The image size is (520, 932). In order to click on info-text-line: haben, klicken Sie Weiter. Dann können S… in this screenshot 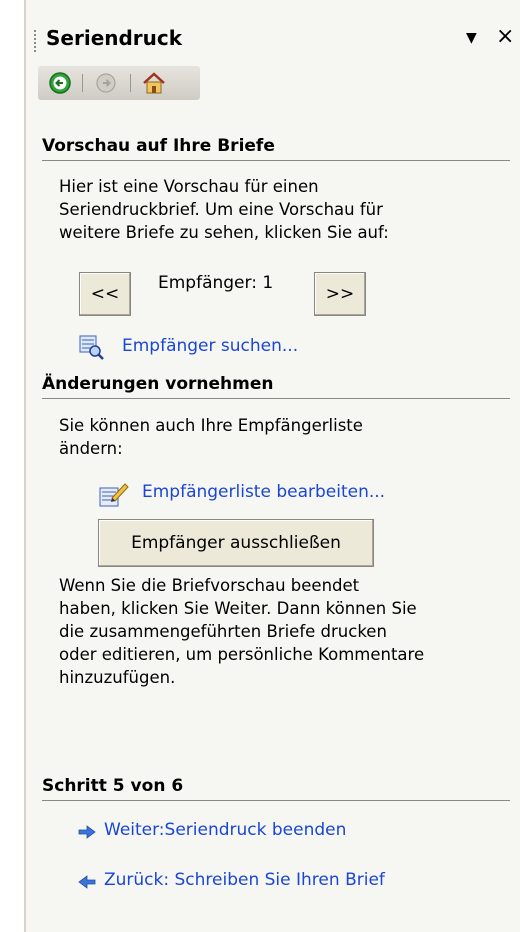, I will do `click(238, 608)`.